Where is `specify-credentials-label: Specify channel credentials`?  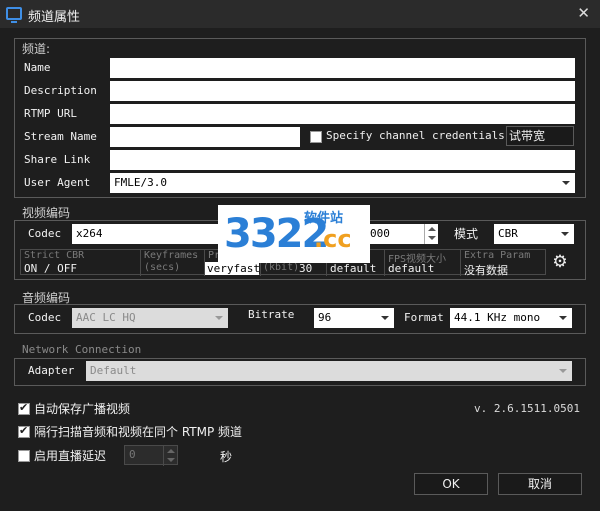
specify-credentials-label: Specify channel credentials is located at coordinates (415, 135).